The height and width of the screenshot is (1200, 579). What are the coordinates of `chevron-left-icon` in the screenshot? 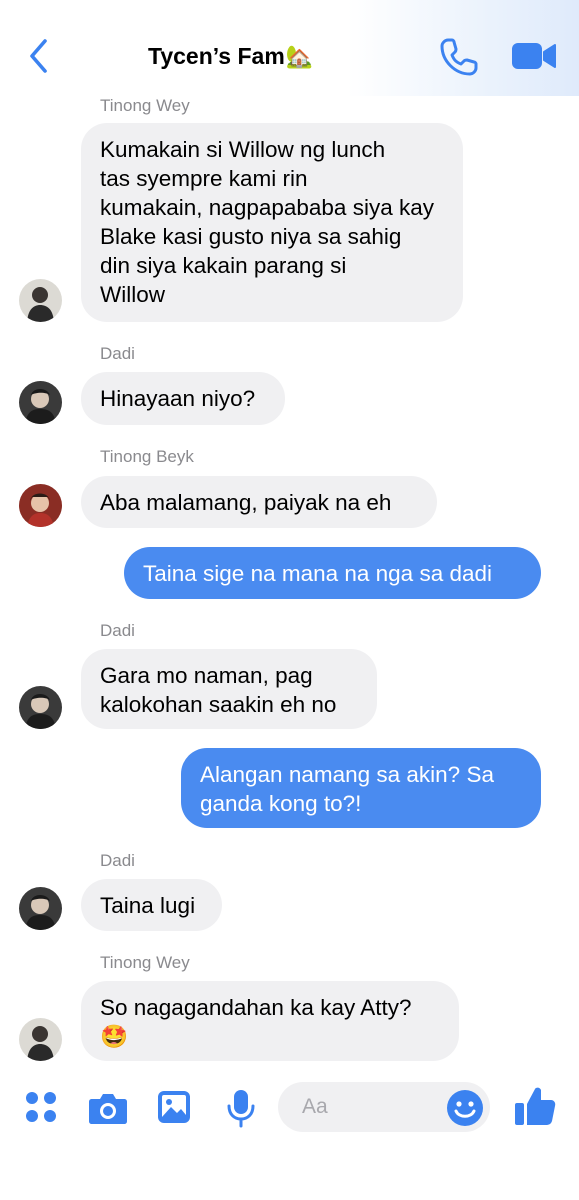 It's located at (39, 56).